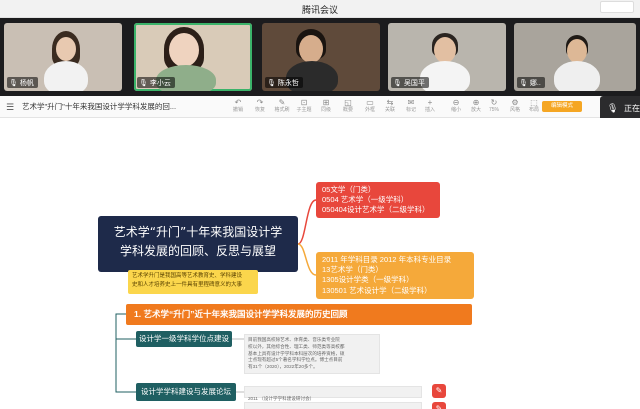  Describe the element at coordinates (389, 110) in the screenshot. I see `toolbar-button-label: 关联` at that location.